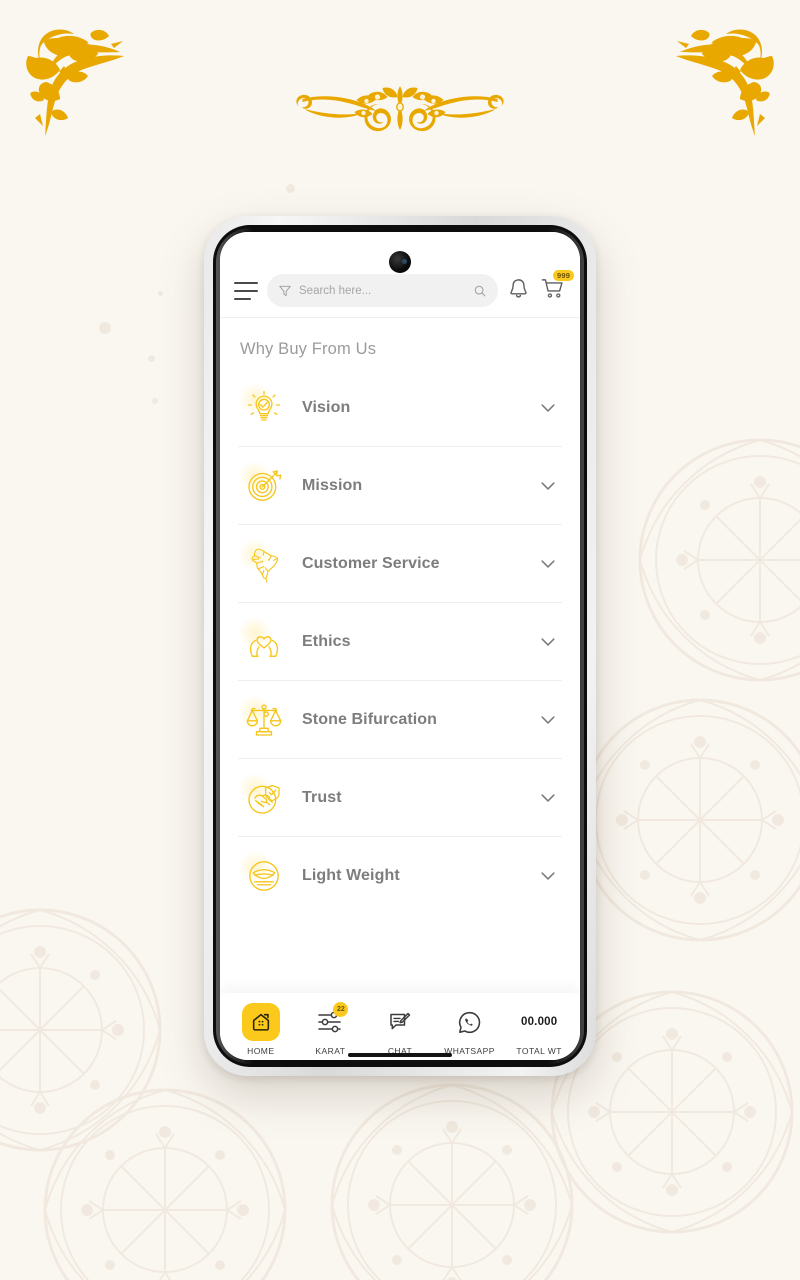  I want to click on nav-item-karat: 22 KARAT, so click(330, 1029).